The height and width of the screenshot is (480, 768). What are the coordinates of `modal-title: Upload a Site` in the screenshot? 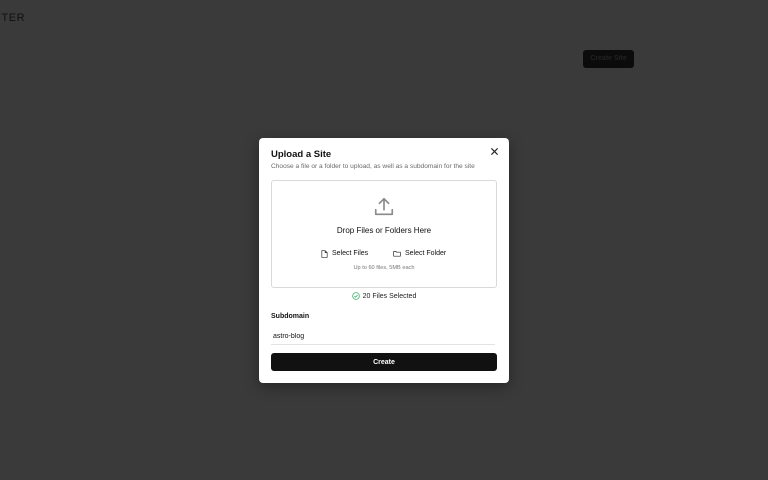 It's located at (301, 154).